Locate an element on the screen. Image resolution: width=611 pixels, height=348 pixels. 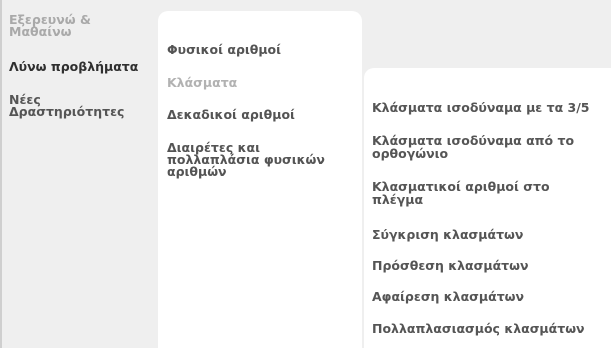
nav-item-solve-problems: Λύνω προβλήματα is located at coordinates (84, 66).